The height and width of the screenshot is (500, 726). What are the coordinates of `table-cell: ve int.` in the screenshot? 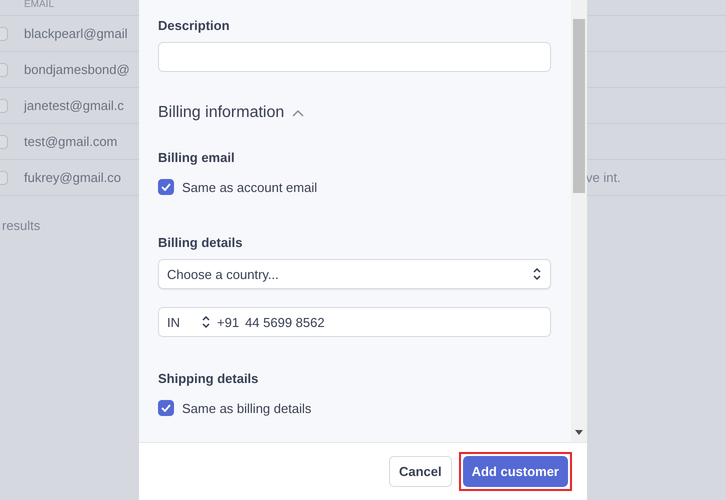 It's located at (603, 177).